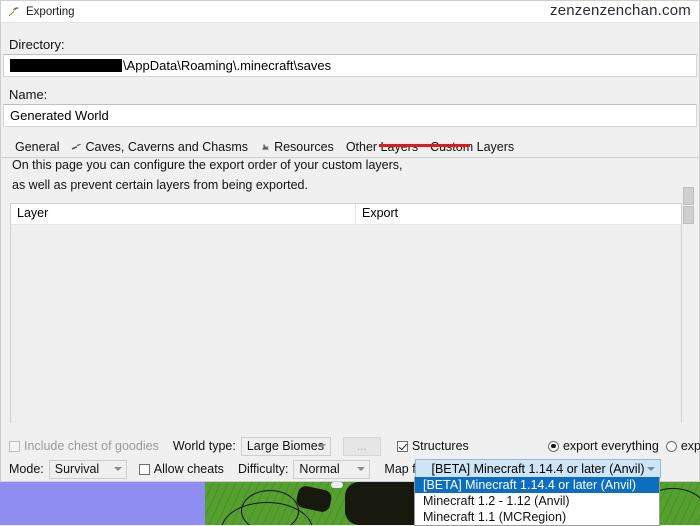  What do you see at coordinates (690, 446) in the screenshot?
I see `export-partial-label: exp` at bounding box center [690, 446].